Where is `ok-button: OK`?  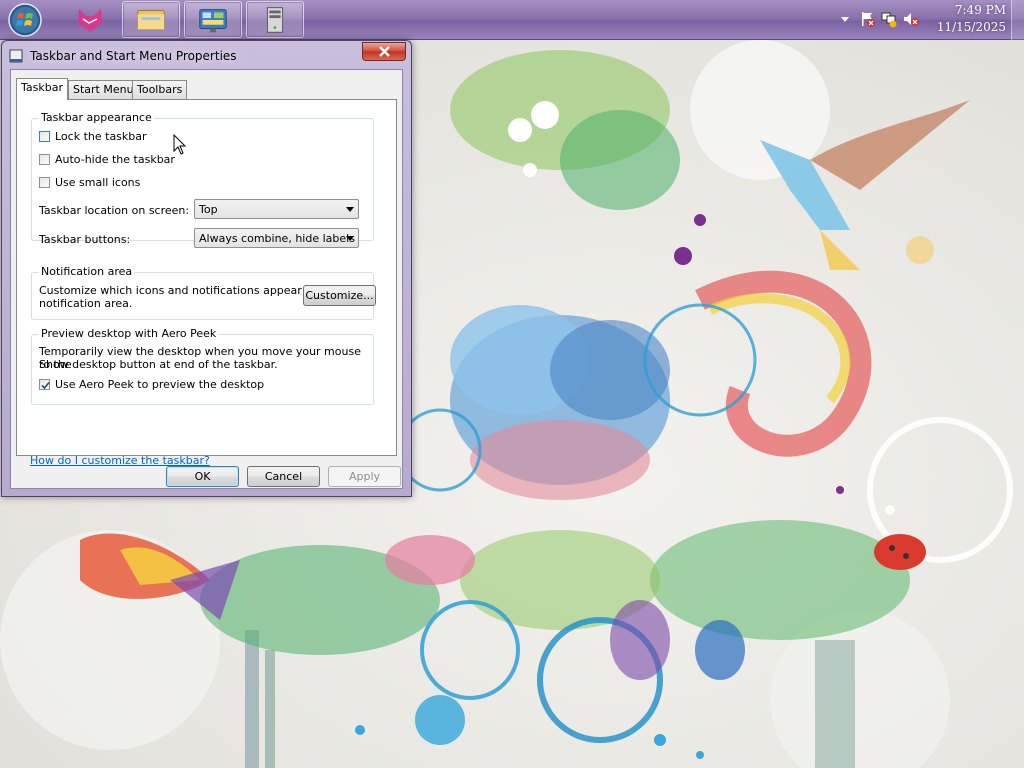
ok-button: OK is located at coordinates (202, 476).